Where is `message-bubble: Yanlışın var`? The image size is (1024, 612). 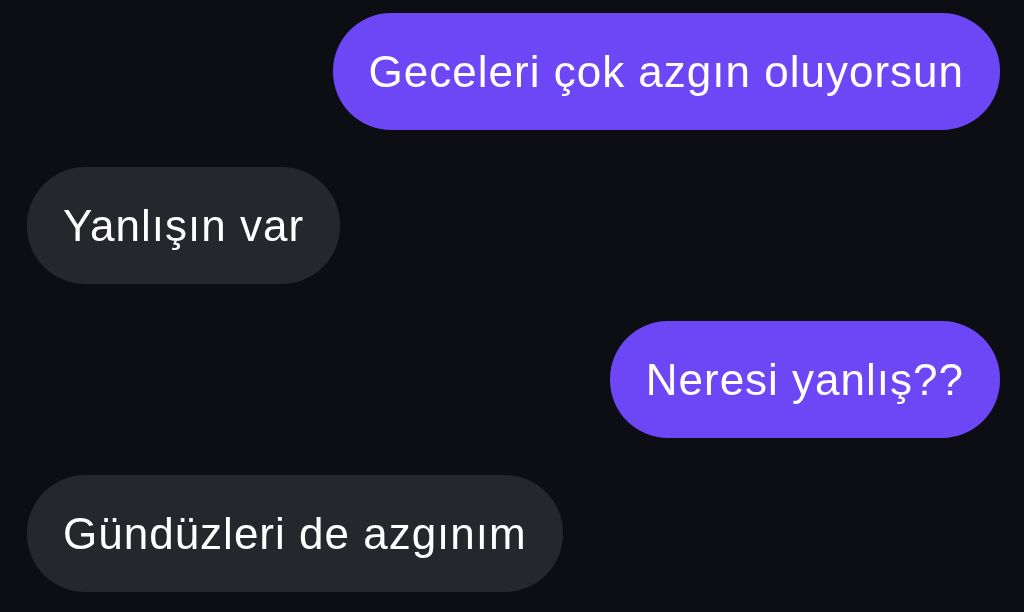 message-bubble: Yanlışın var is located at coordinates (184, 225).